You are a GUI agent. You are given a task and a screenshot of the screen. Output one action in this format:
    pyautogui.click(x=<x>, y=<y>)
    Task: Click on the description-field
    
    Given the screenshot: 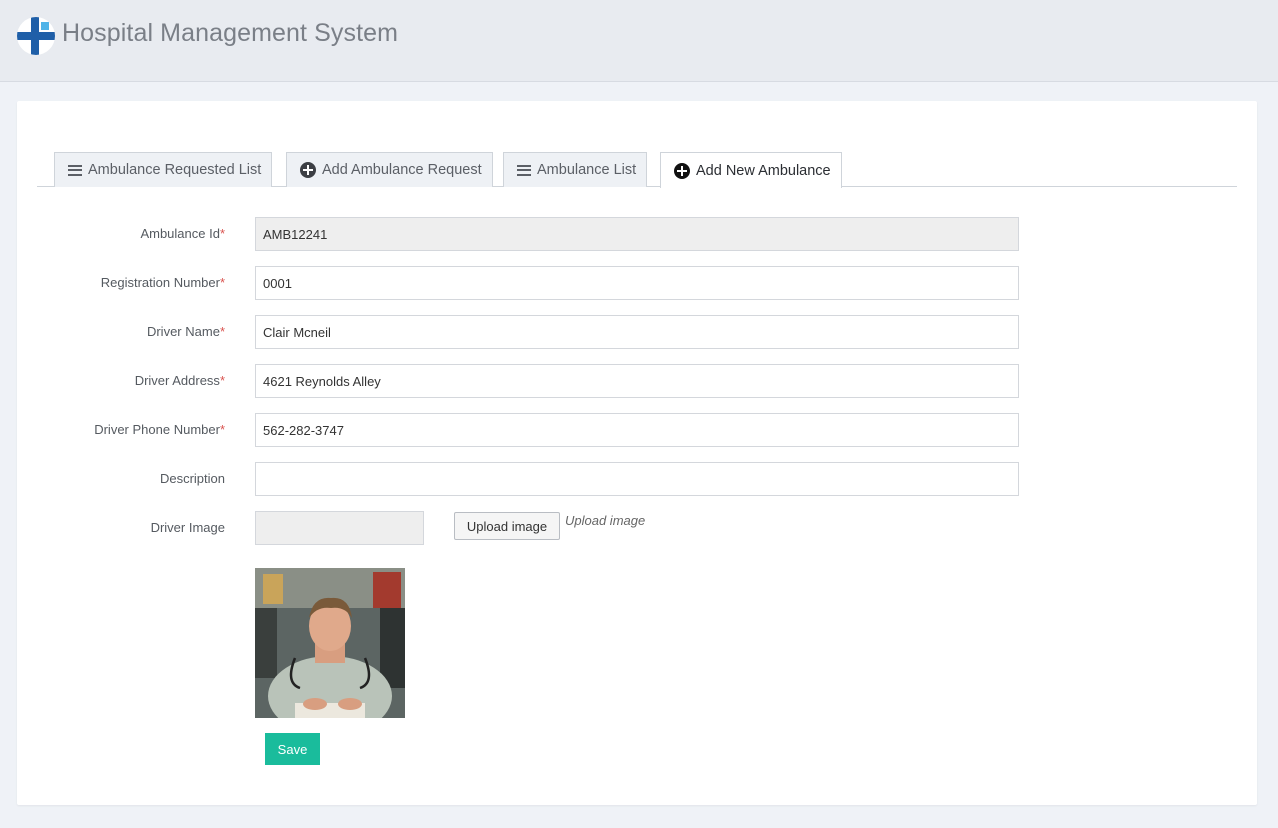 What is the action you would take?
    pyautogui.click(x=637, y=479)
    